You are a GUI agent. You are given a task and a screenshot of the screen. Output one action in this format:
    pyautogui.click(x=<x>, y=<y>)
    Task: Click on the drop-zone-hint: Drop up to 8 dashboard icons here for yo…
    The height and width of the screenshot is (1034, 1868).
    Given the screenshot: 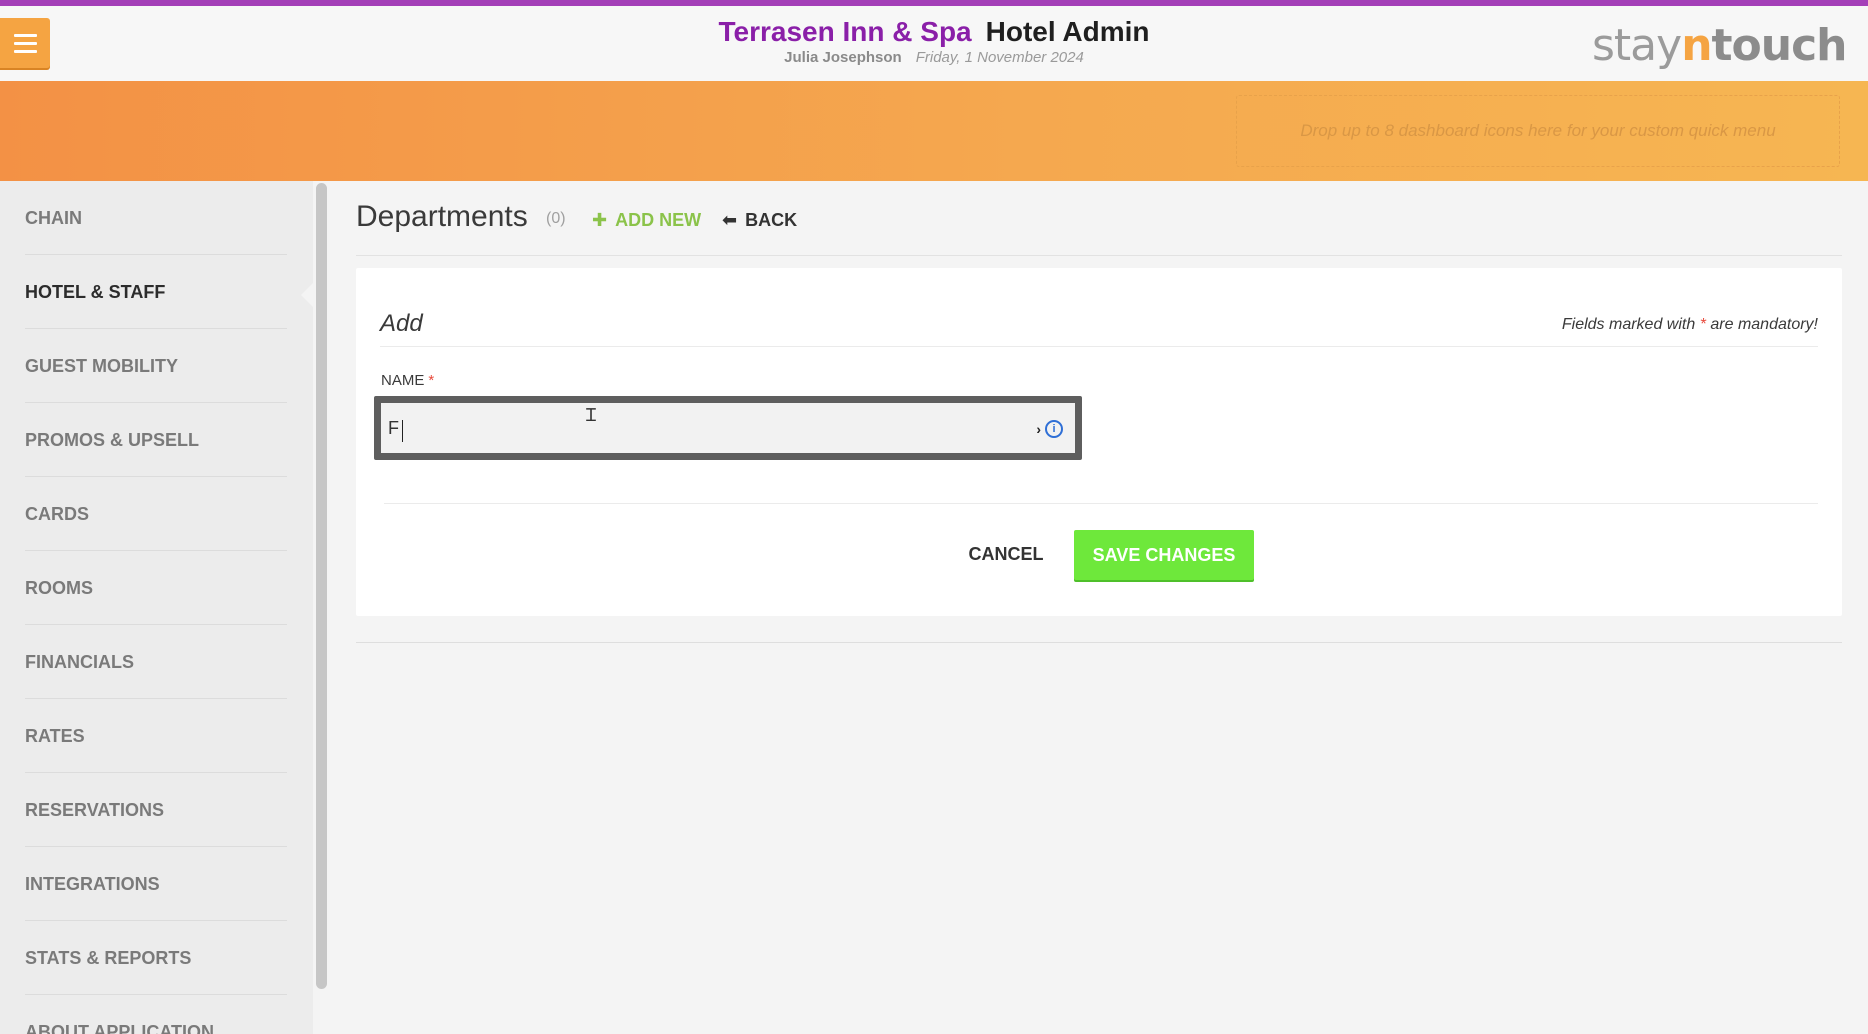 What is the action you would take?
    pyautogui.click(x=1538, y=130)
    